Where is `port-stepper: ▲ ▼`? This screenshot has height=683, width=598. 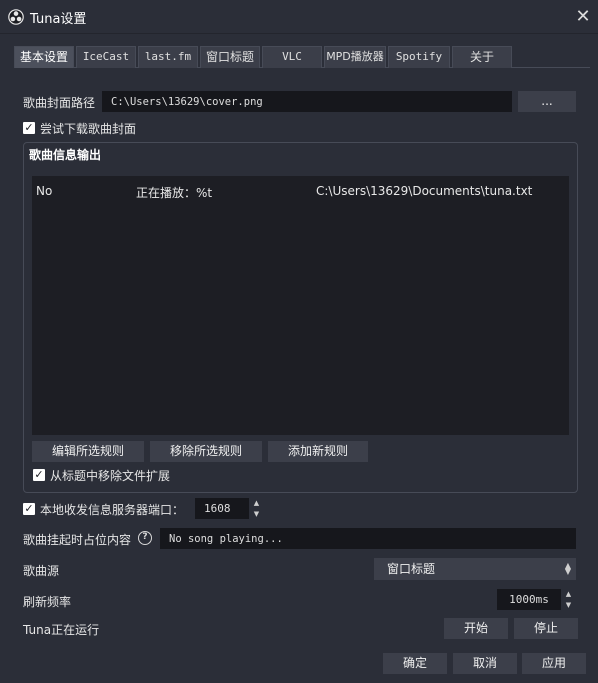
port-stepper: ▲ ▼ is located at coordinates (256, 508).